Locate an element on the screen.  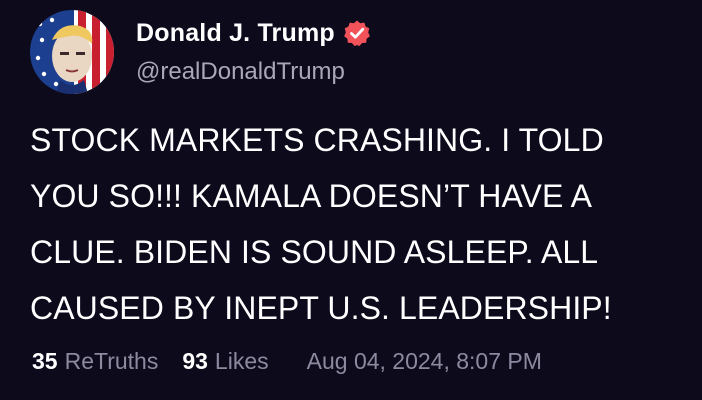
retruths-count: 35 is located at coordinates (45, 361).